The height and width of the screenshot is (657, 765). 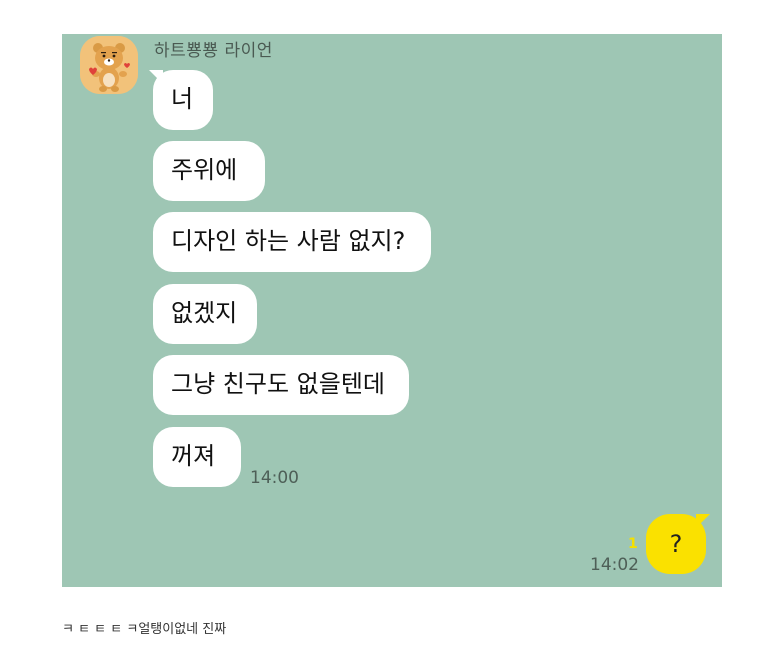 What do you see at coordinates (144, 629) in the screenshot?
I see `post-caption: ㅋ ㅌ ㅌ ㅌ ㅋ얼탱이없네 진짜` at bounding box center [144, 629].